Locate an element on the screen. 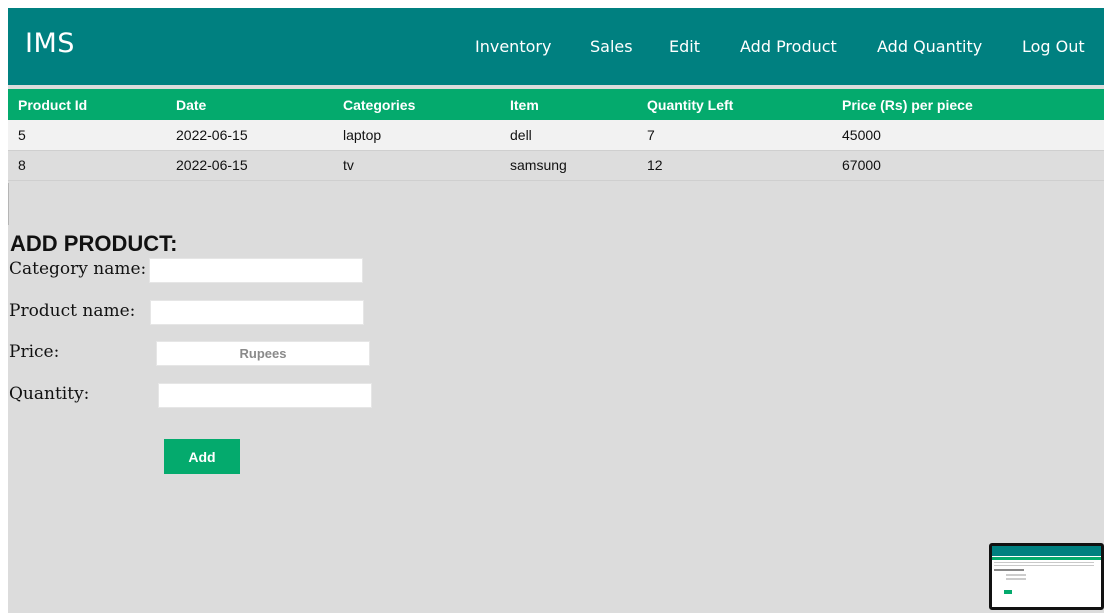 The width and height of the screenshot is (1104, 613). table-cell: 12 is located at coordinates (734, 165).